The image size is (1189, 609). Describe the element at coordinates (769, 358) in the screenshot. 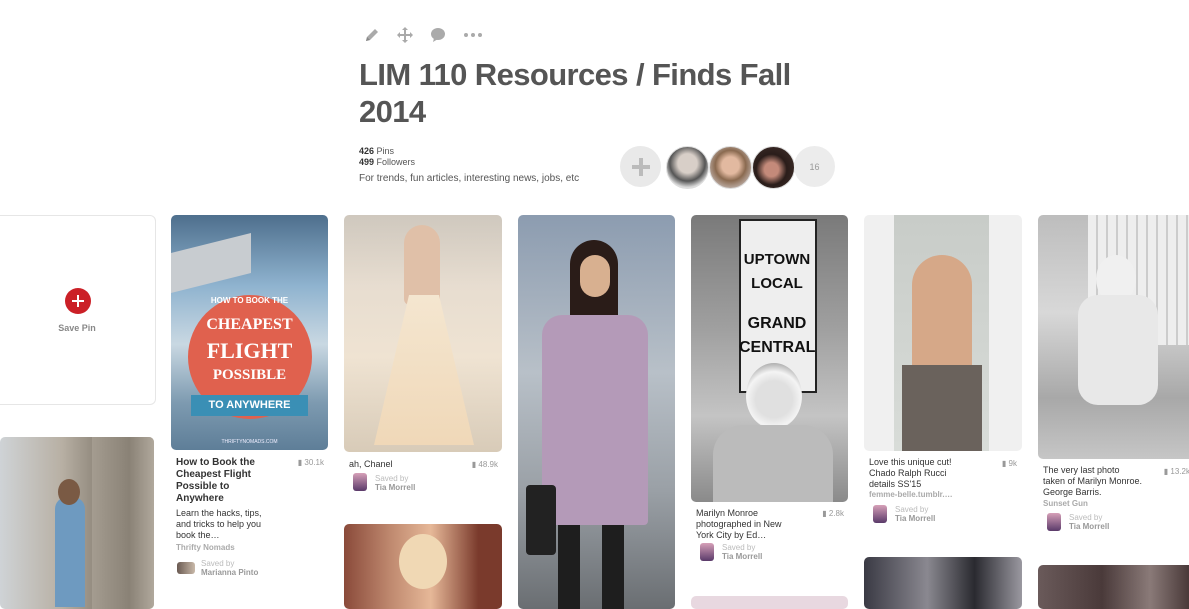

I see `pin-image: UPTOWN LOCAL GRAND CENTRAL` at that location.